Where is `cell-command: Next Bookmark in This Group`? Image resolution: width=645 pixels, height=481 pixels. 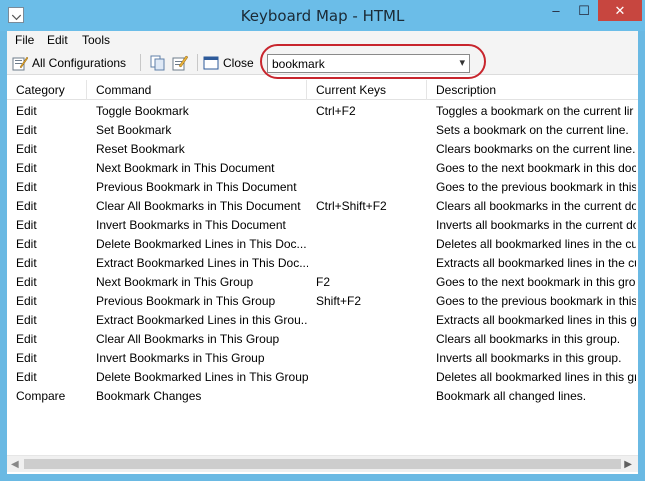
cell-command: Next Bookmark in This Group is located at coordinates (175, 282).